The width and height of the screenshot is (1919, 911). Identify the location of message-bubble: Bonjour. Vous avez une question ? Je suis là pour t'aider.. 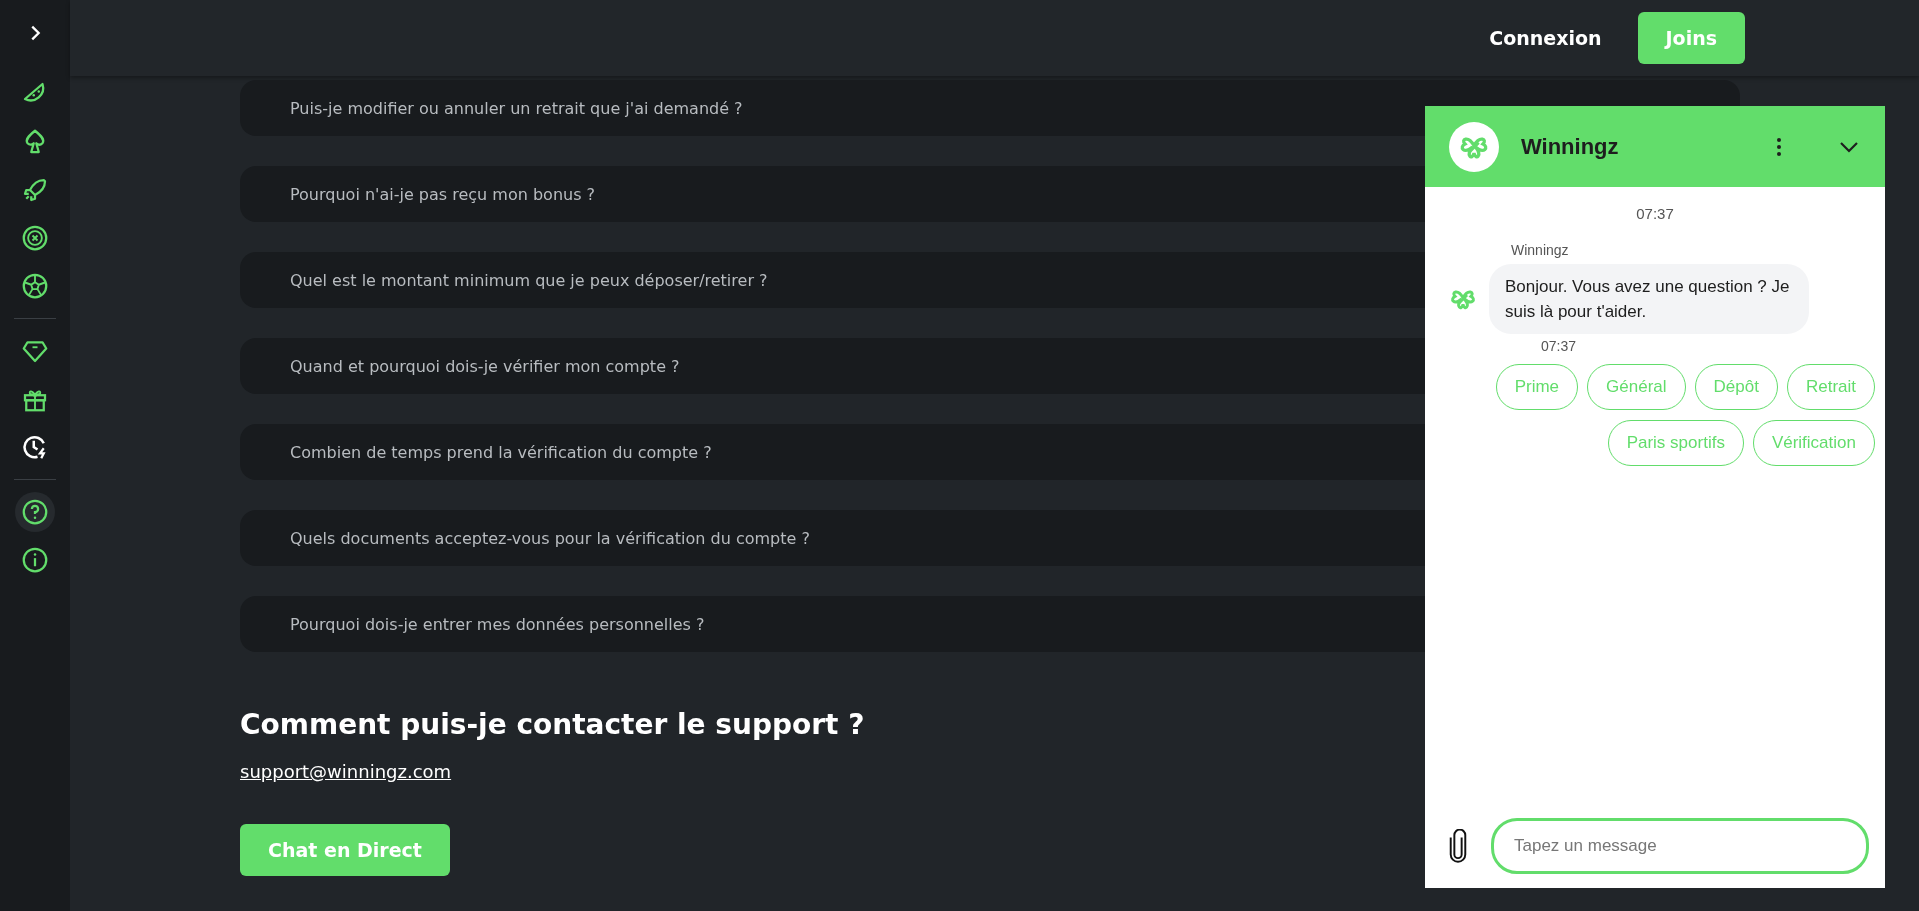
(1649, 299).